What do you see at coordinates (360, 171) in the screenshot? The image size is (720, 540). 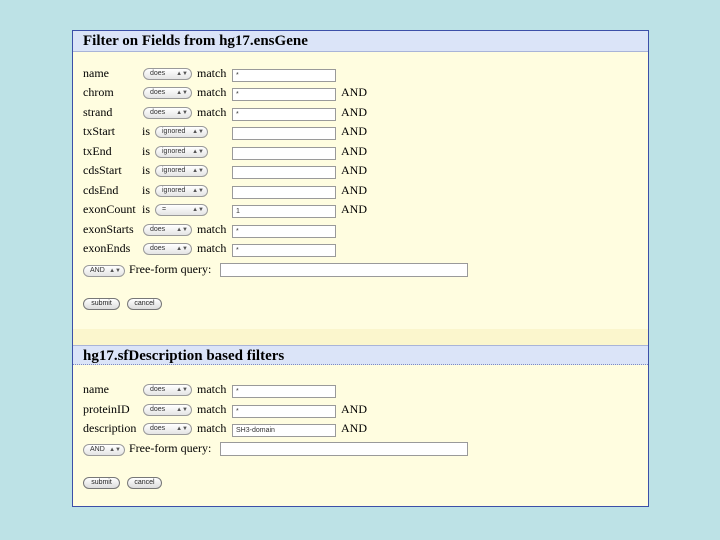 I see `filter-row-cdsstart: cdsStart is ignored ▲▼ AND` at bounding box center [360, 171].